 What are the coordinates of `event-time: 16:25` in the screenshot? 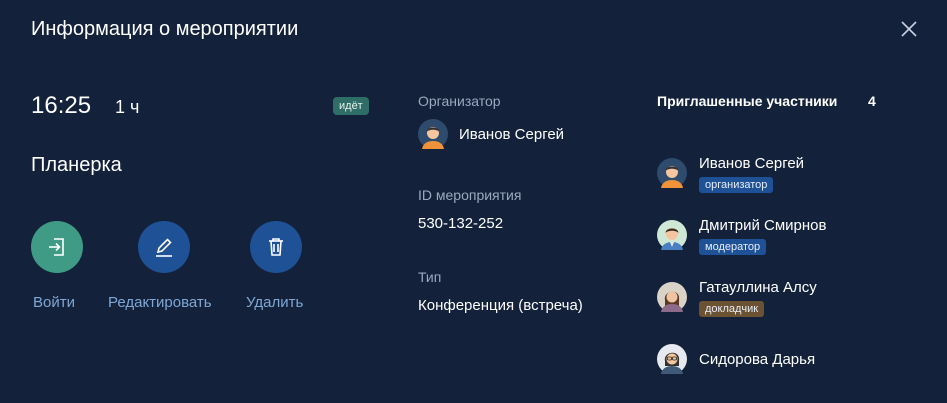 It's located at (61, 105).